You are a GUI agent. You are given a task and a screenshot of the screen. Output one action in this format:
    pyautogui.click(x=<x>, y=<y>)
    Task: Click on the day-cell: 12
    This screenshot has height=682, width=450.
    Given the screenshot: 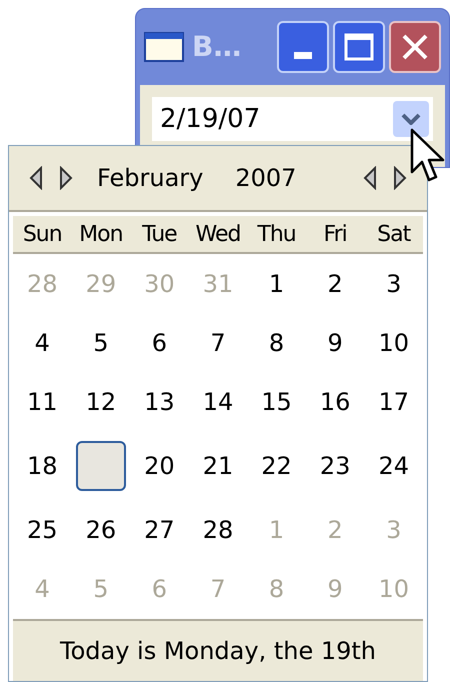 What is the action you would take?
    pyautogui.click(x=101, y=402)
    